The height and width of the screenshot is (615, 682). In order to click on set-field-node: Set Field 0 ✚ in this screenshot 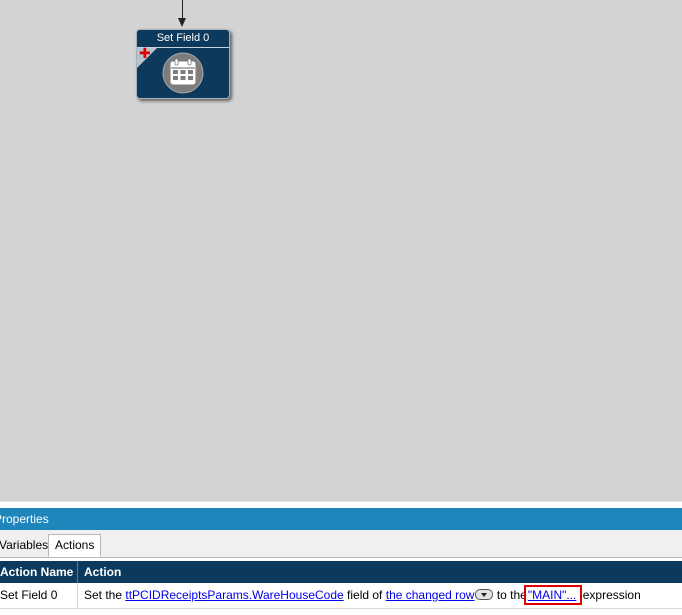, I will do `click(183, 64)`.